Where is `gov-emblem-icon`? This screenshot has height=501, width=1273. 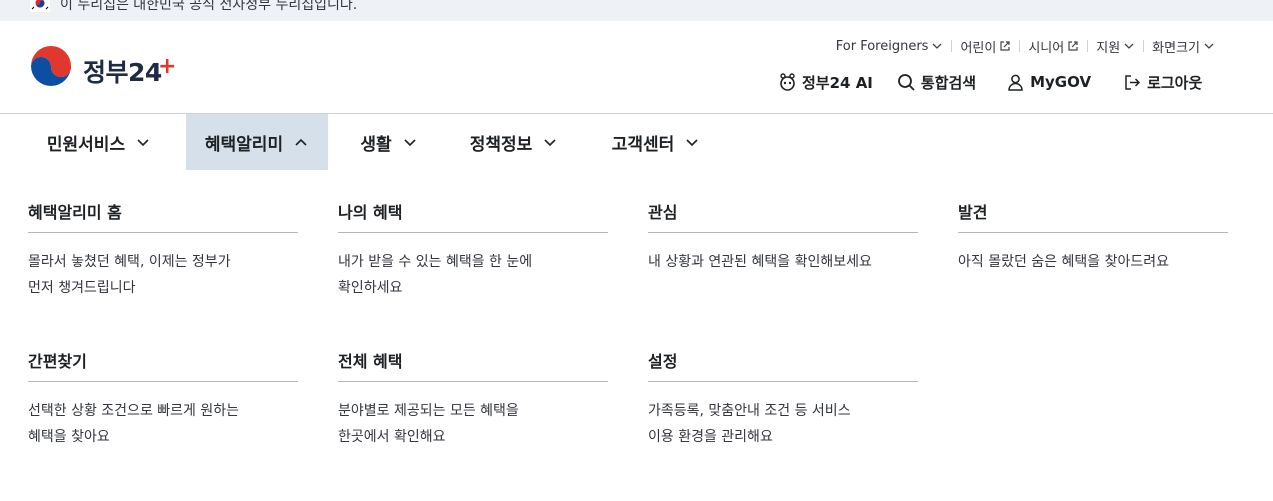 gov-emblem-icon is located at coordinates (51, 68).